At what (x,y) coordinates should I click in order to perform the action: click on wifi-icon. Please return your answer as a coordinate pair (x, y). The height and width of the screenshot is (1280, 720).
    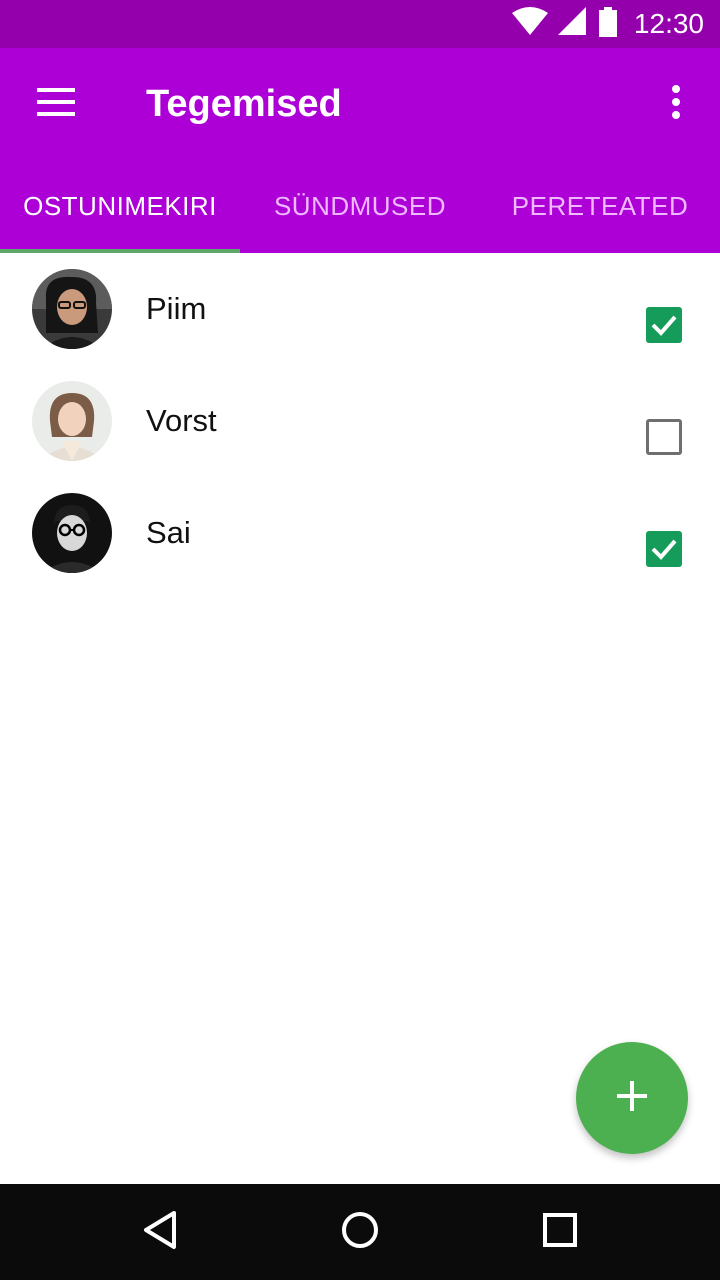
    Looking at the image, I should click on (529, 24).